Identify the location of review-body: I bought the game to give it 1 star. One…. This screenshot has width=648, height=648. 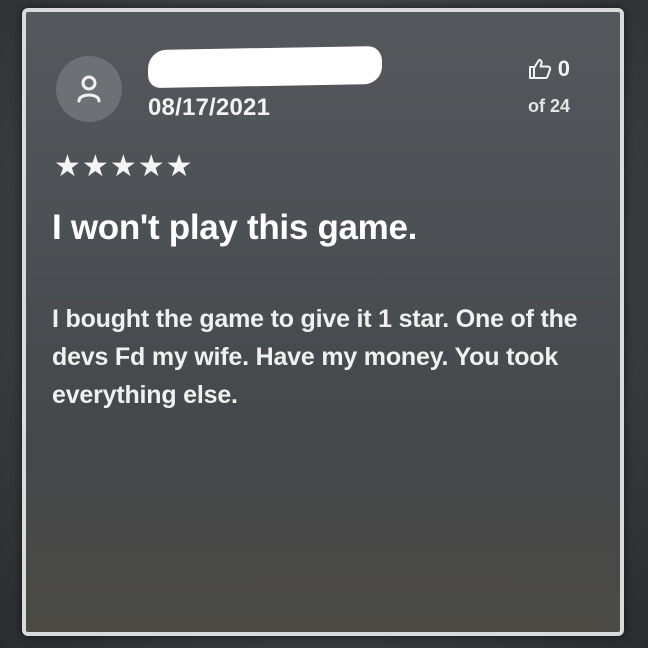
(315, 357).